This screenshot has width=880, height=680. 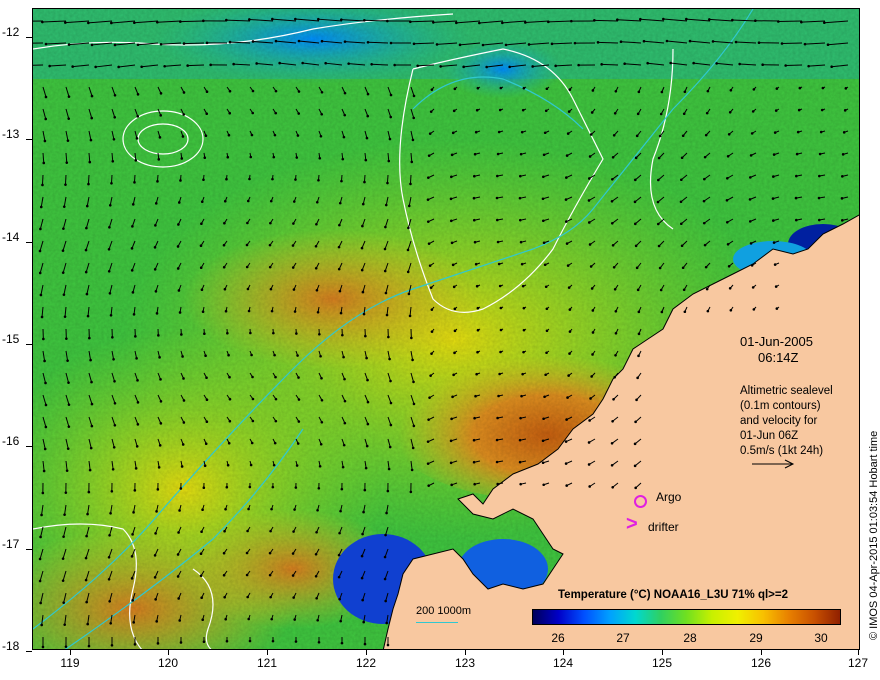 I want to click on lat-label: -14, so click(x=11, y=237).